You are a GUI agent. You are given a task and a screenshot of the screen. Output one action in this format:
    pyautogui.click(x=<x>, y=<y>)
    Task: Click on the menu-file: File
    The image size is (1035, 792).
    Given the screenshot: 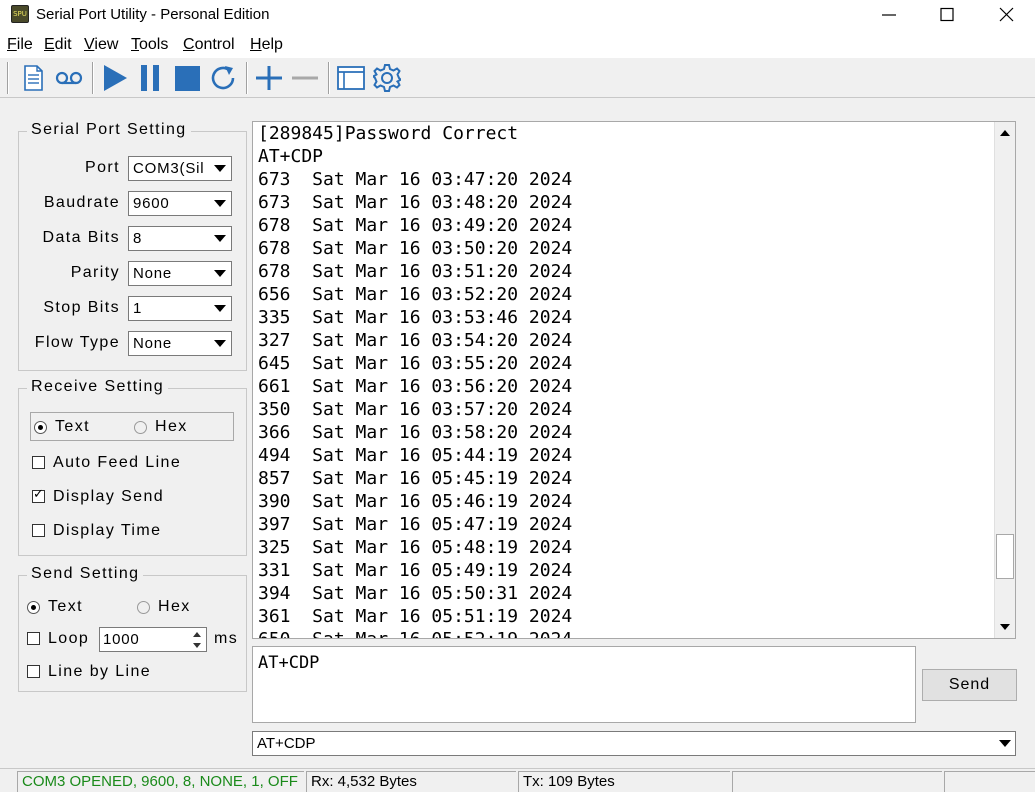 What is the action you would take?
    pyautogui.click(x=20, y=45)
    